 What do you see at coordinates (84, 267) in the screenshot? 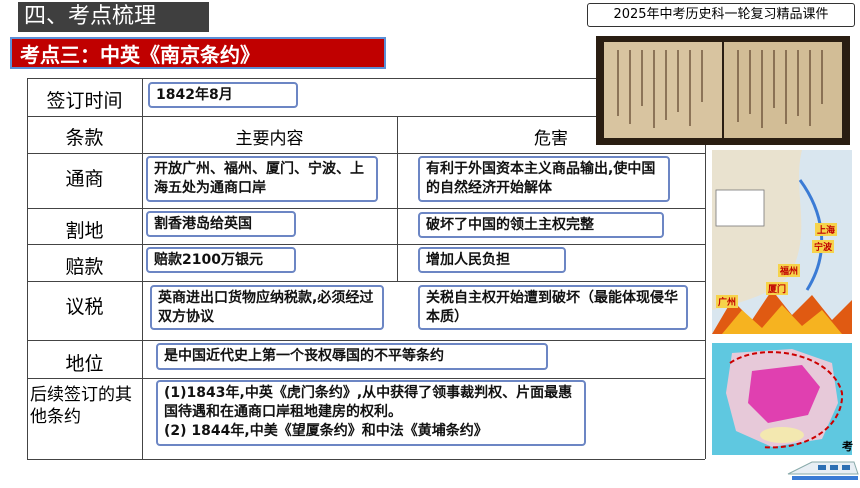
I see `row-label-indemnity: 赔款` at bounding box center [84, 267].